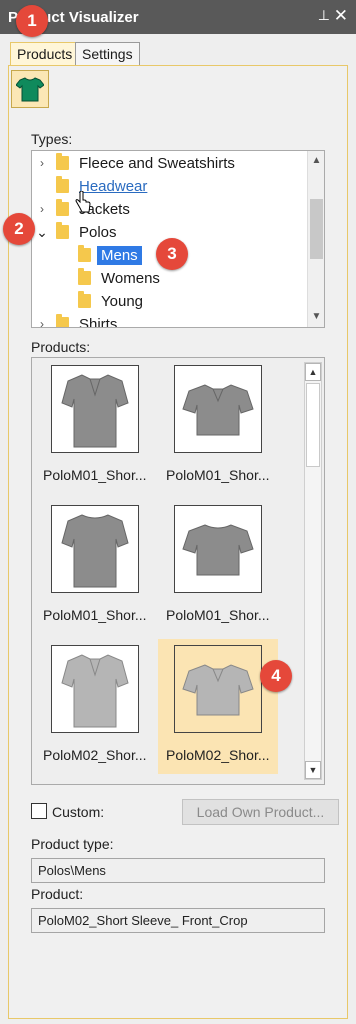 This screenshot has height=1024, width=356. I want to click on tree-item-label: Fleece and Sweatshirts, so click(157, 163).